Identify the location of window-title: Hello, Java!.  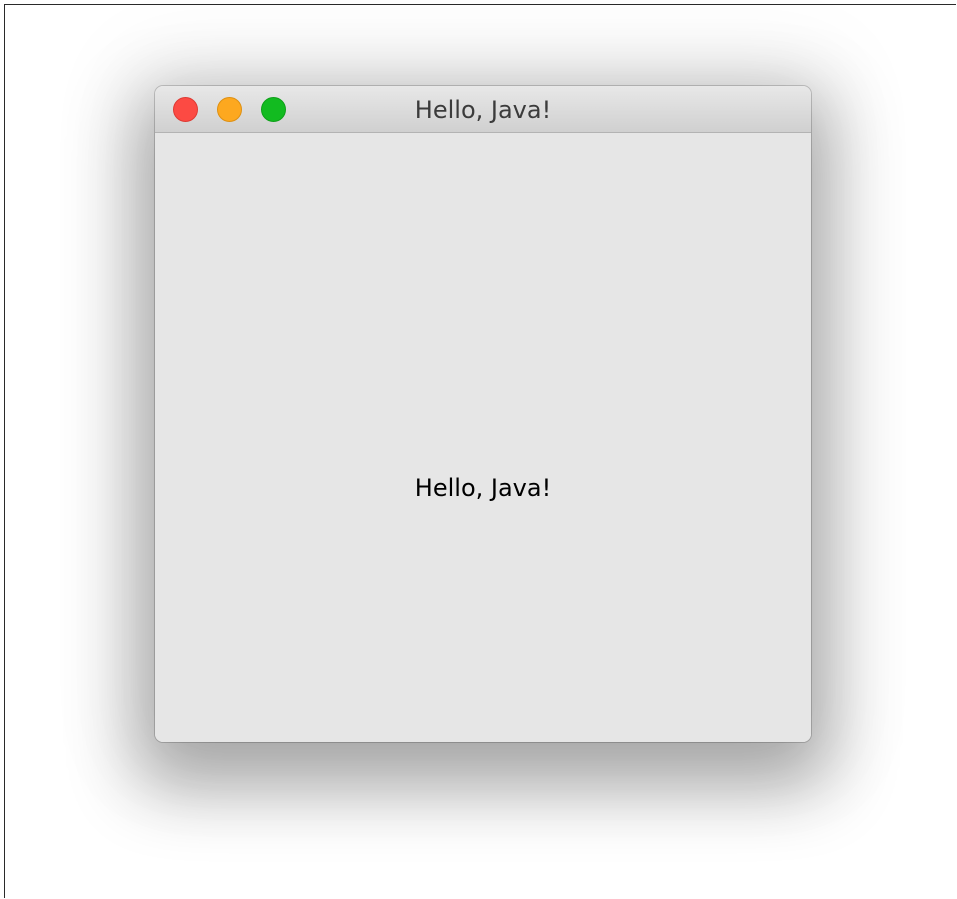
(483, 110).